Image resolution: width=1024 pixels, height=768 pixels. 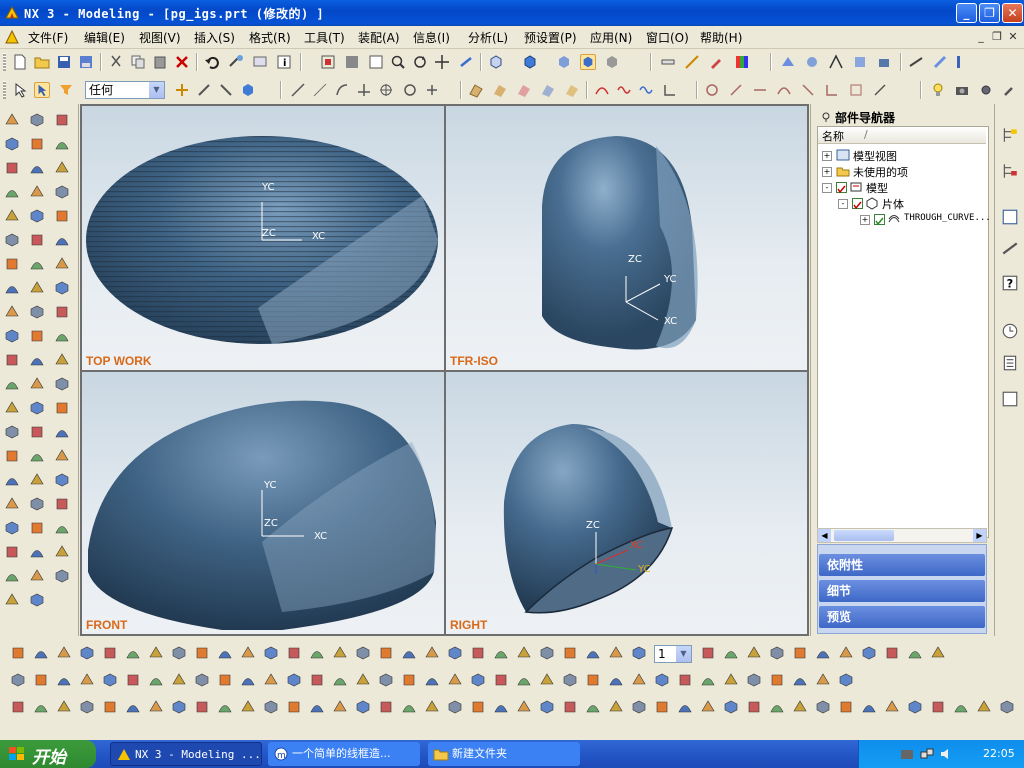 What do you see at coordinates (550, 37) in the screenshot?
I see `menu-preferences: 预设置(P)` at bounding box center [550, 37].